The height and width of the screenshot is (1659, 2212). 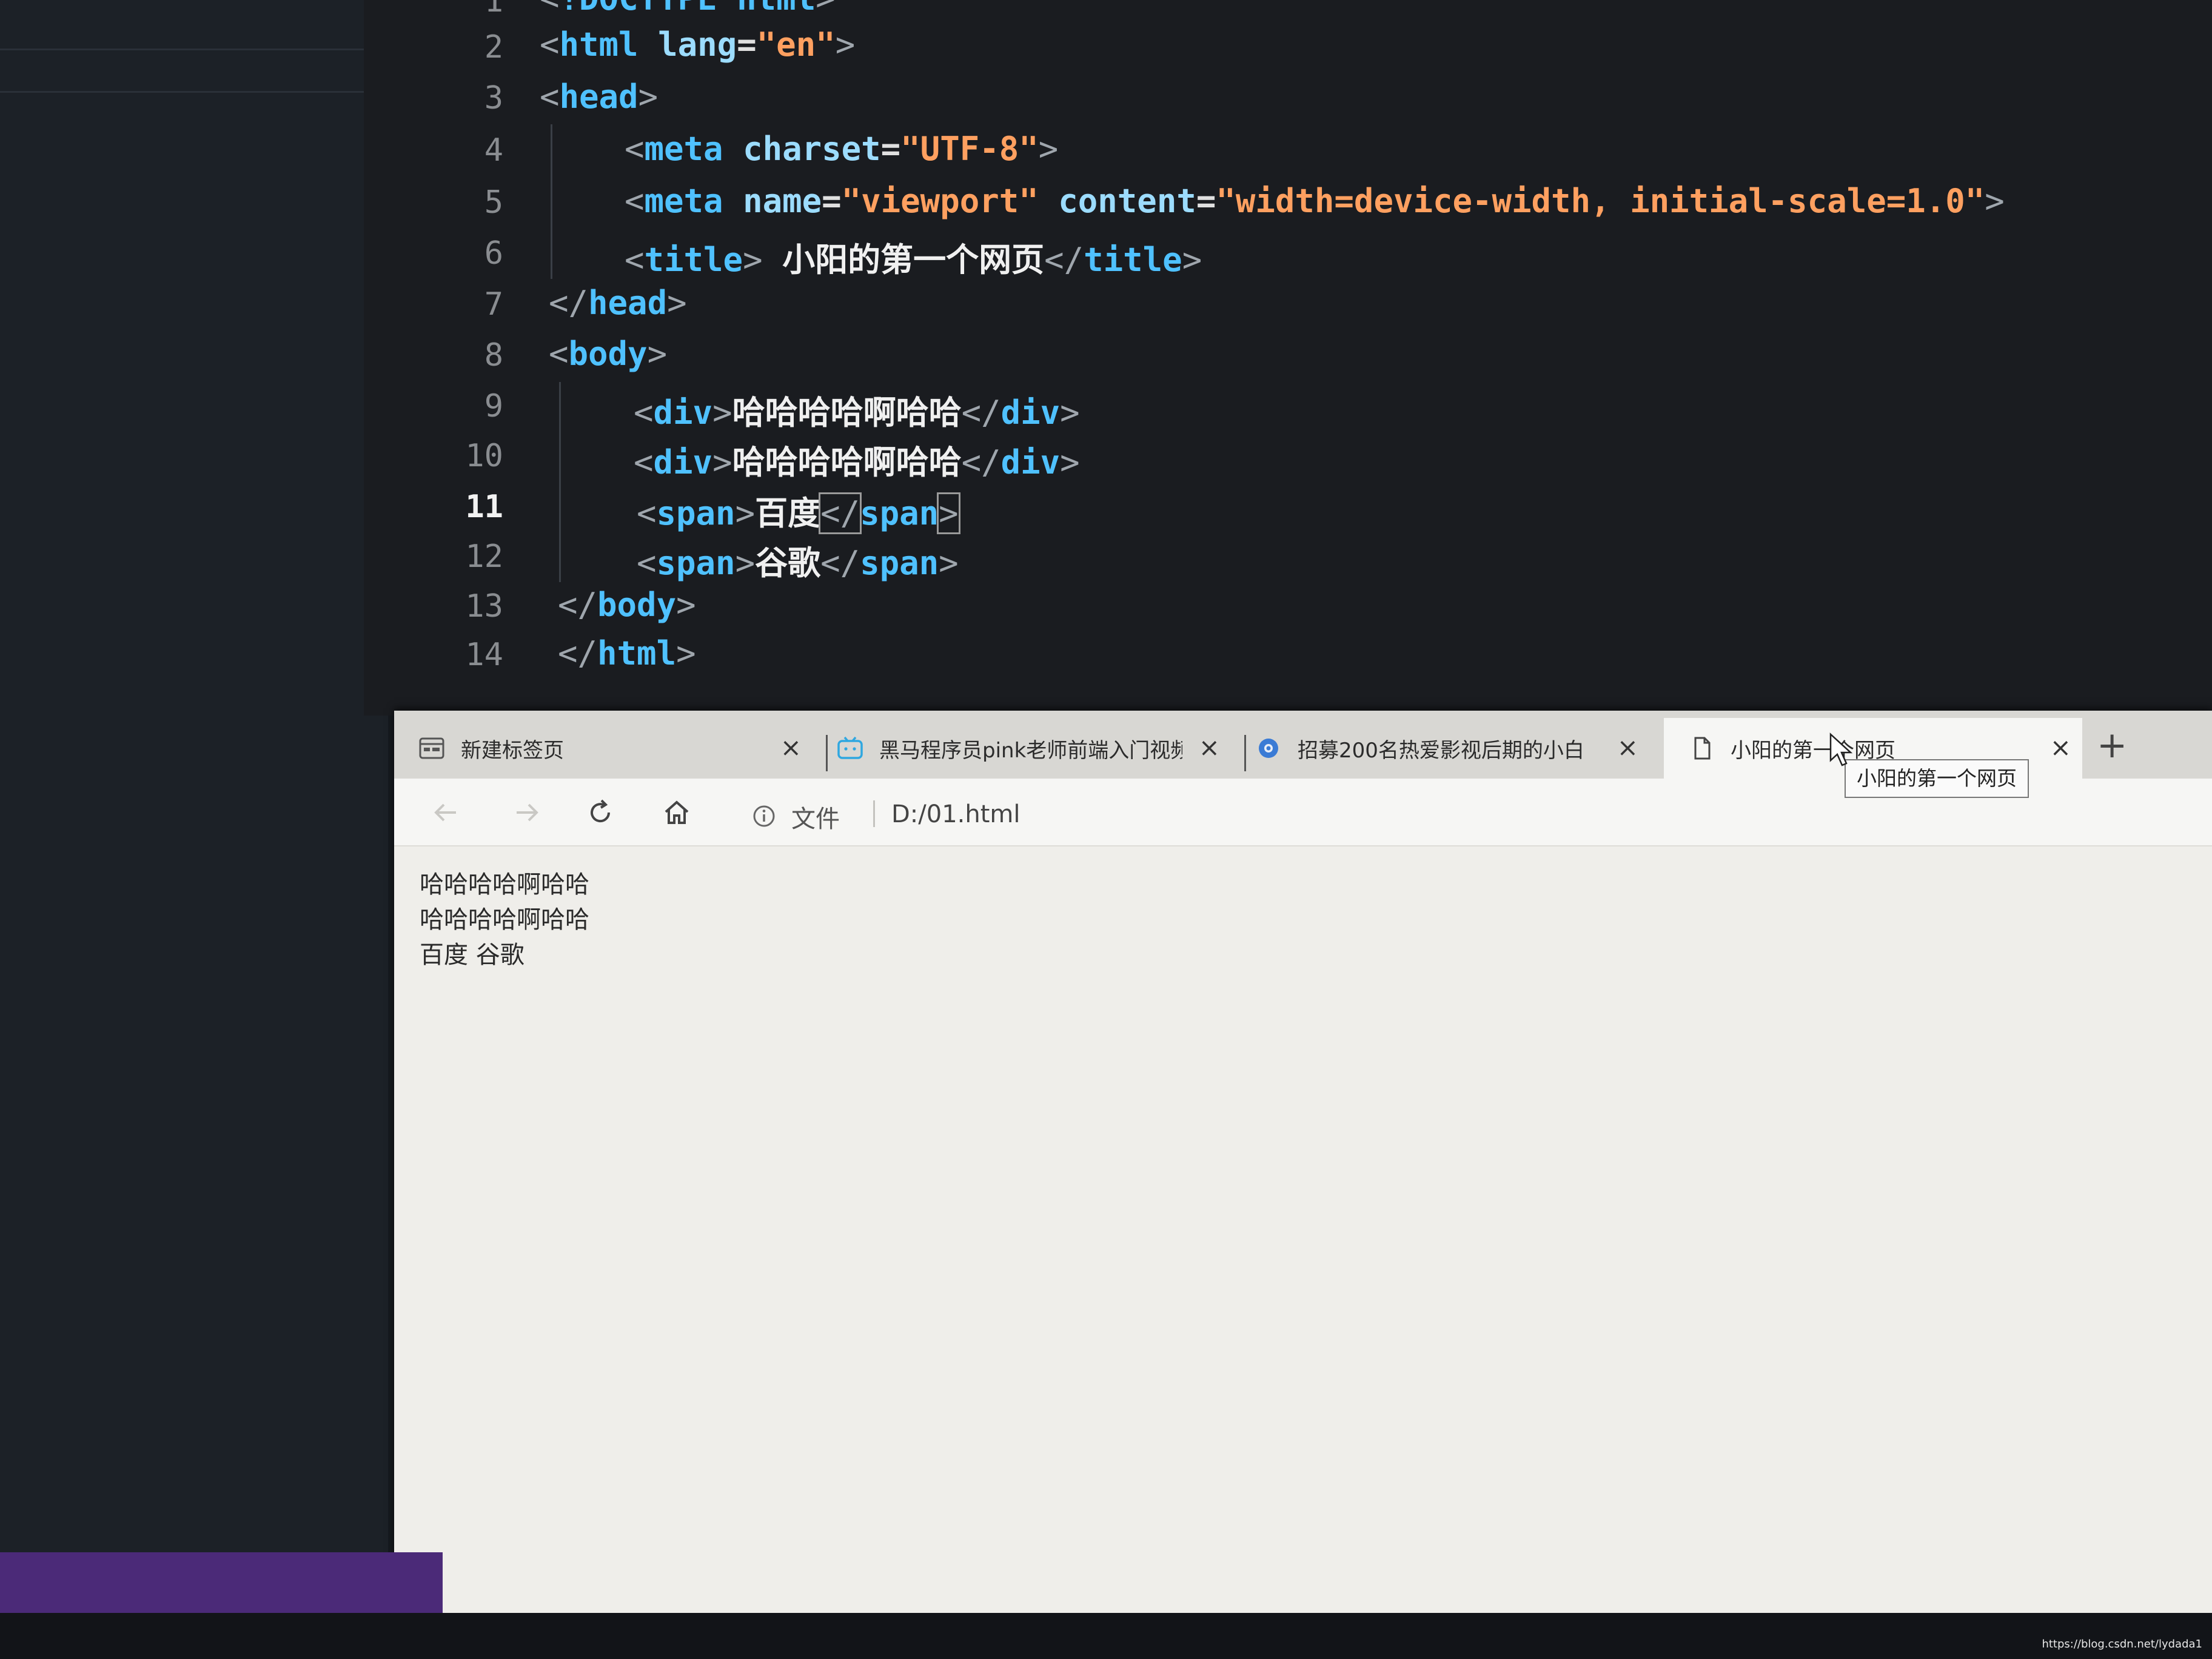 I want to click on code-line: </html>, so click(x=627, y=653).